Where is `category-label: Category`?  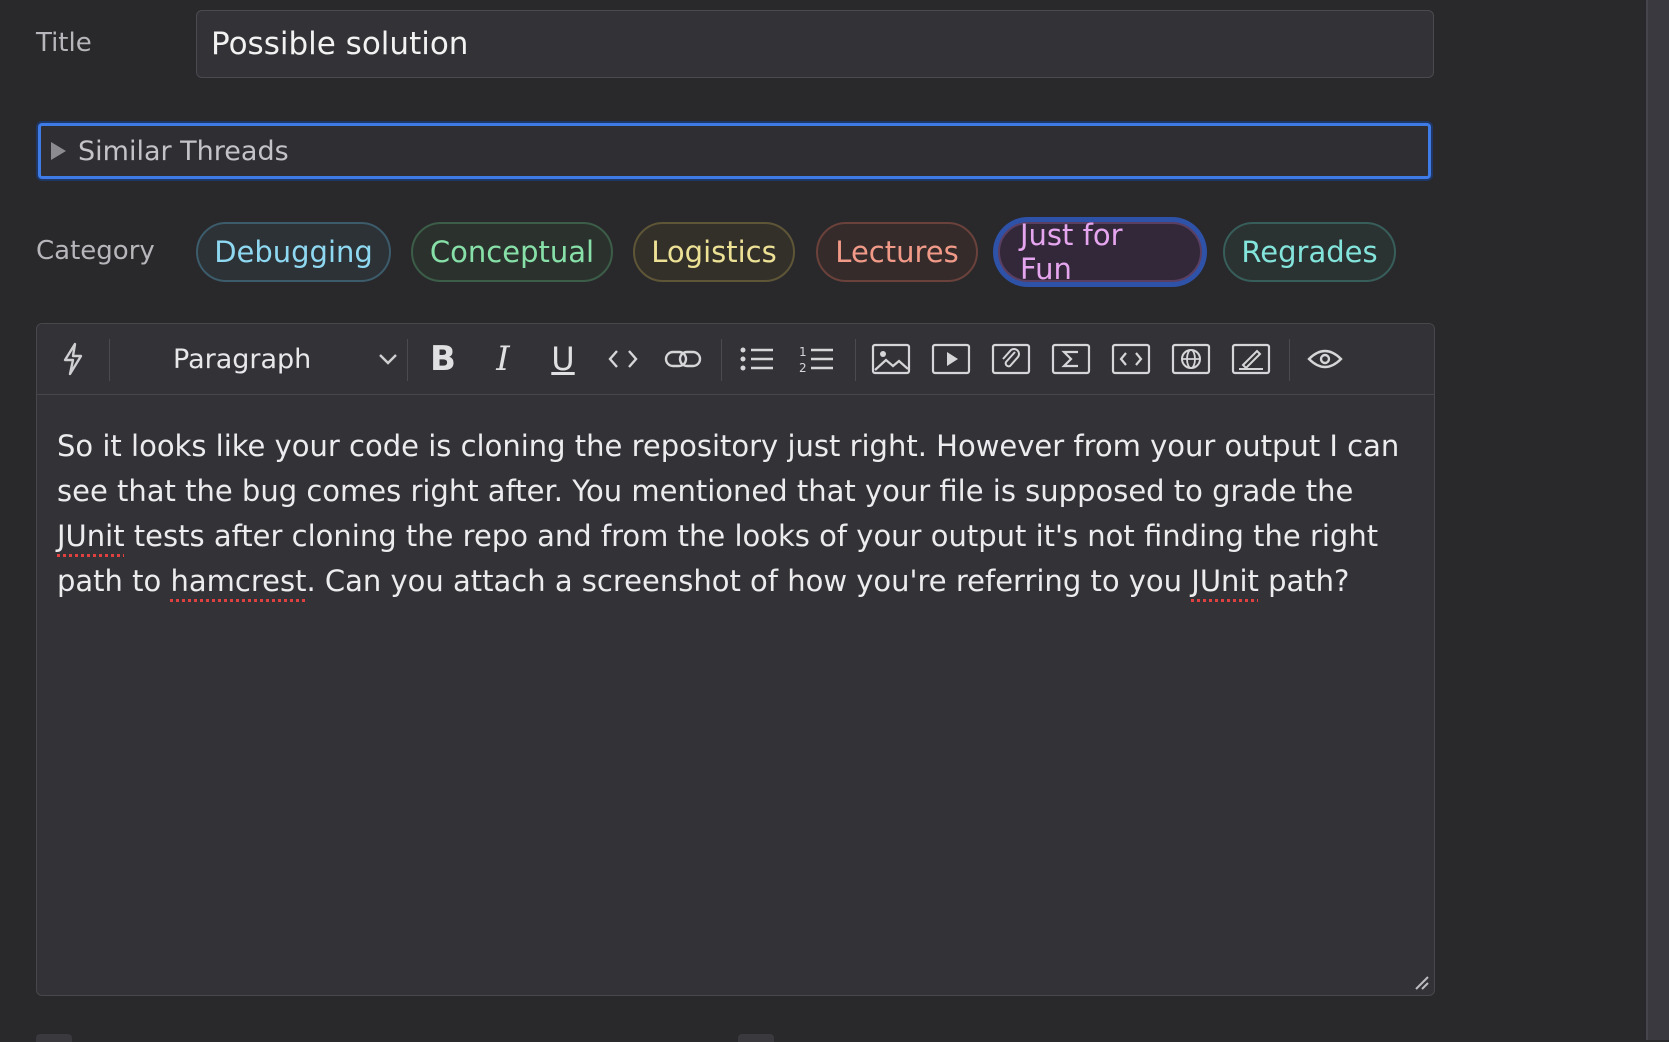 category-label: Category is located at coordinates (95, 251).